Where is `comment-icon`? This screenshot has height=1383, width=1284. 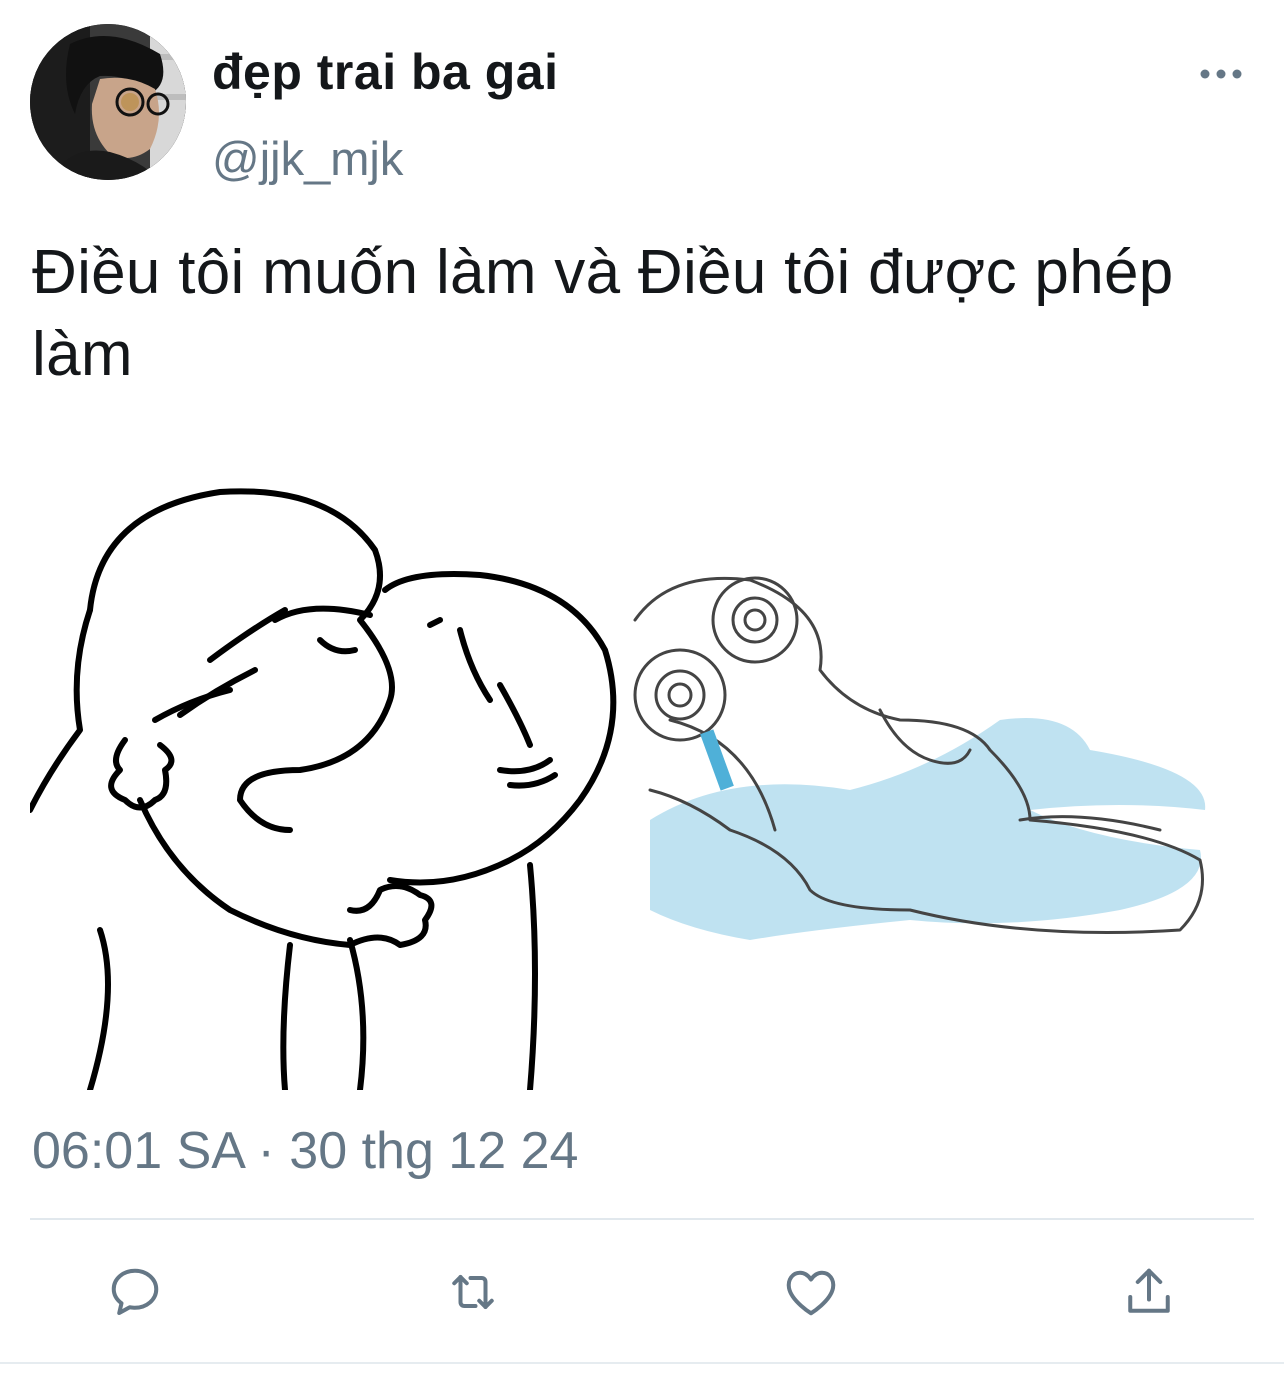 comment-icon is located at coordinates (135, 1291).